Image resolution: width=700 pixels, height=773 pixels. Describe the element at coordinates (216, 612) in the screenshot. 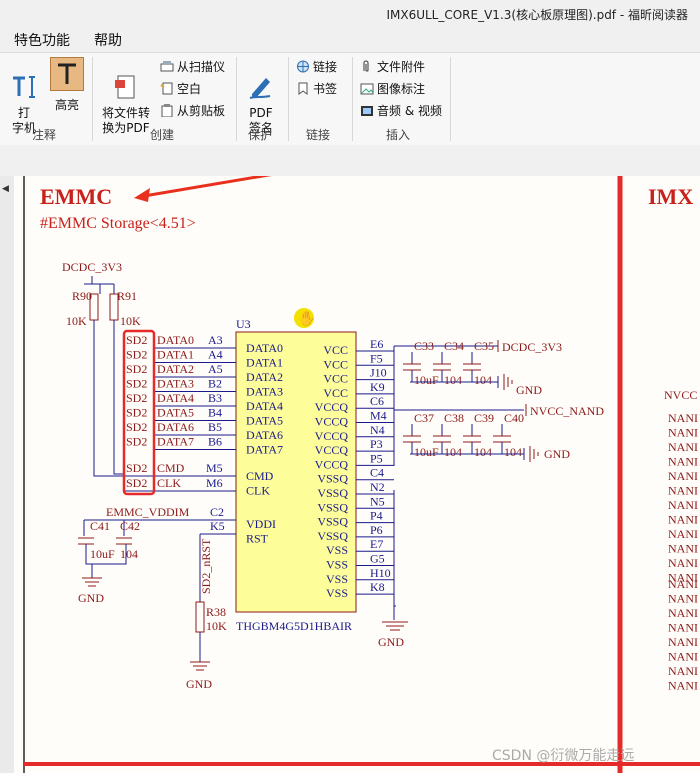

I see `r38-label: R38` at that location.